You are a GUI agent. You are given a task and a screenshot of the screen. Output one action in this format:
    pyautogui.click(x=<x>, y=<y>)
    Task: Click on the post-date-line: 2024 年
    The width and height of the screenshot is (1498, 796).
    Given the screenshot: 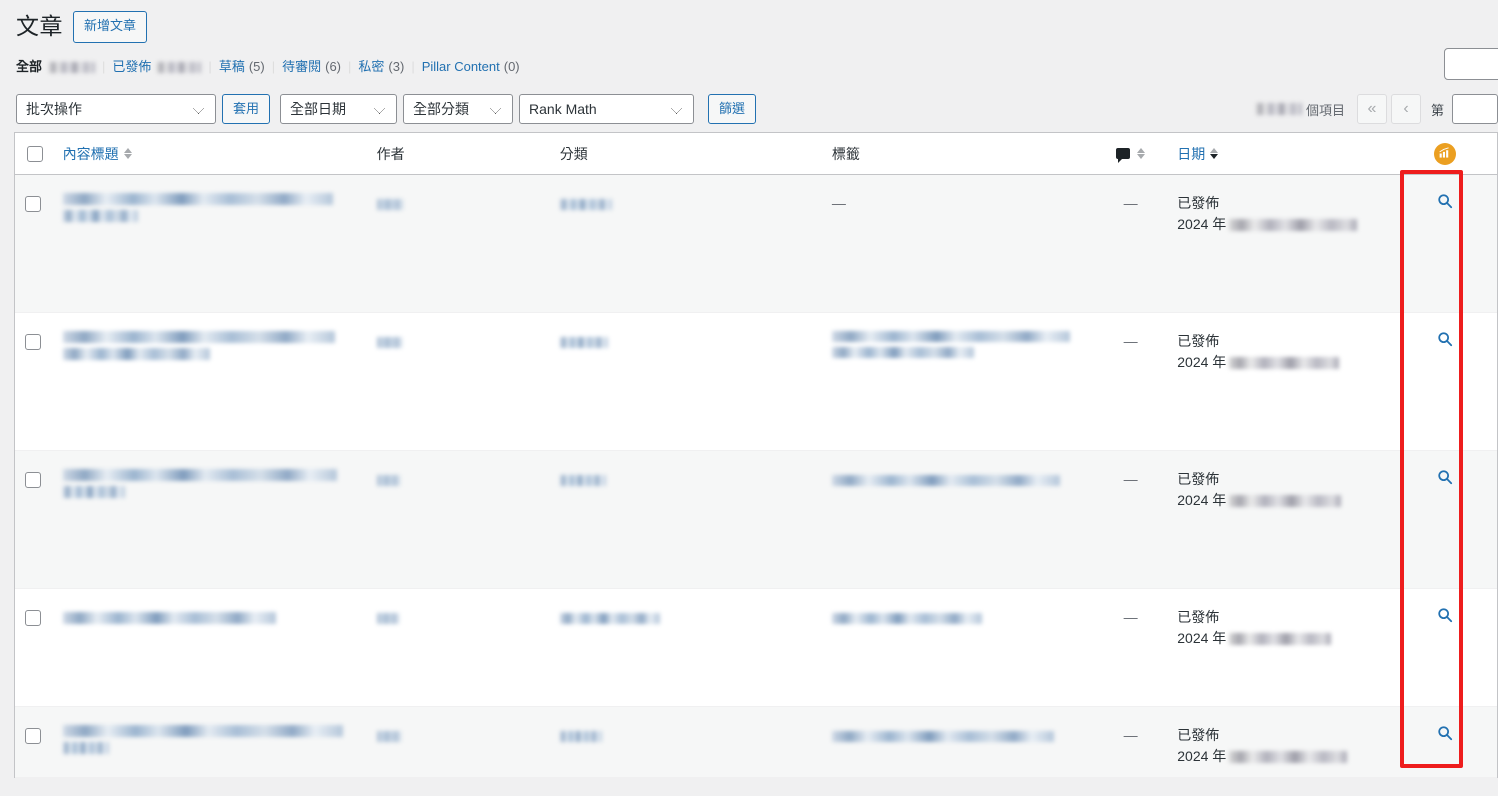 What is the action you would take?
    pyautogui.click(x=1279, y=756)
    